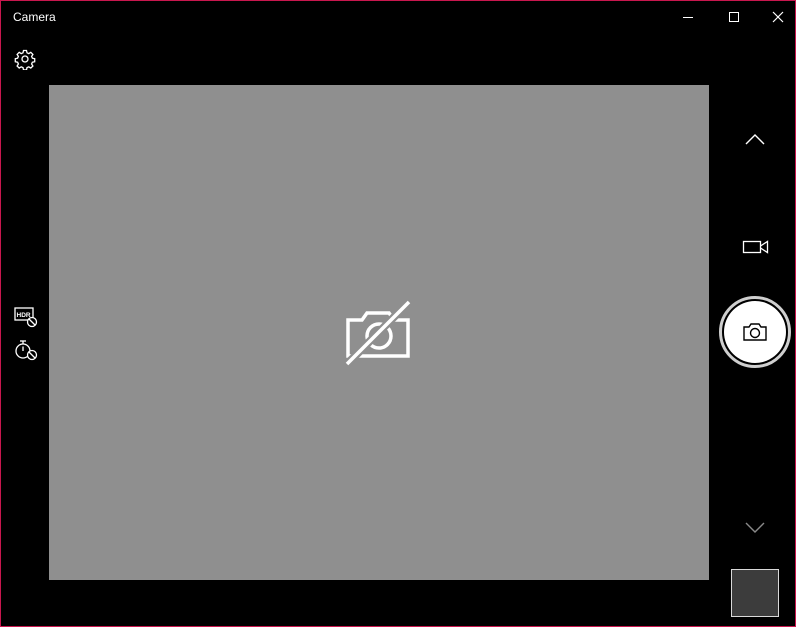  I want to click on maximize-button, so click(734, 17).